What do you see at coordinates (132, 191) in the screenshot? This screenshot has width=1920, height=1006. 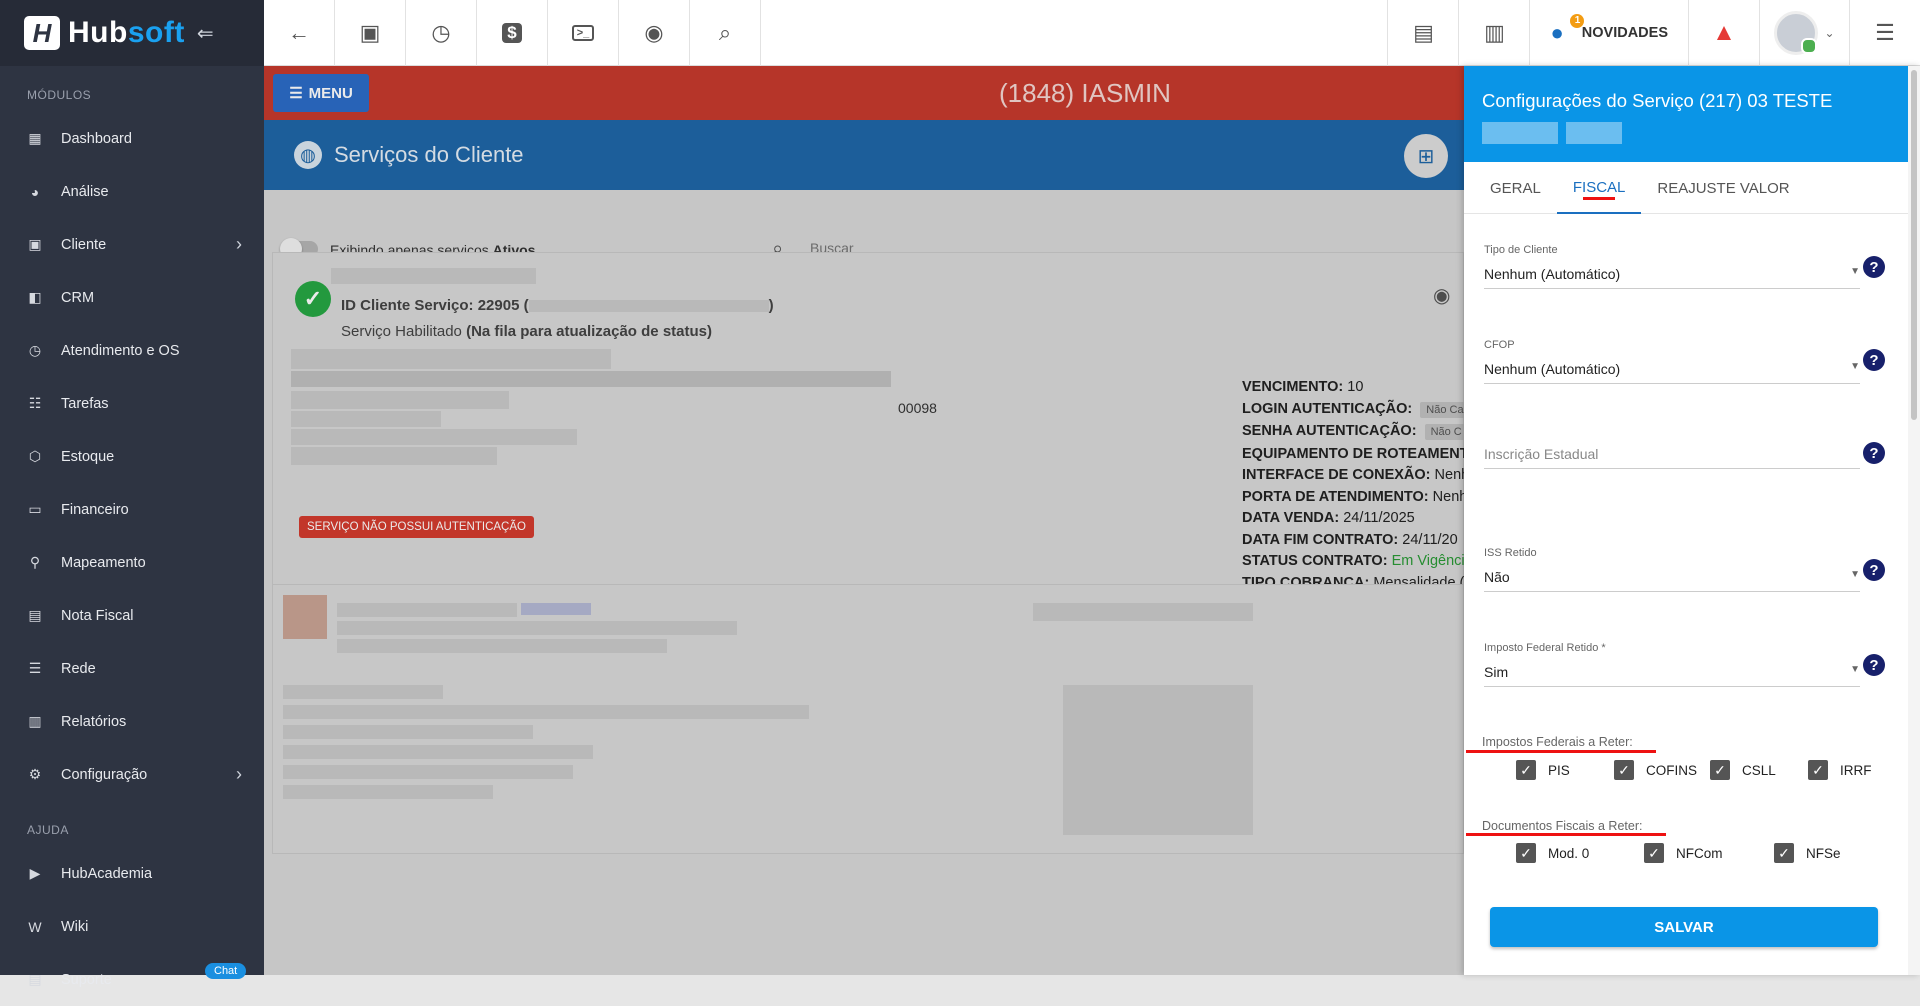 I see `sidebar-item-analise: ◕ Análise` at bounding box center [132, 191].